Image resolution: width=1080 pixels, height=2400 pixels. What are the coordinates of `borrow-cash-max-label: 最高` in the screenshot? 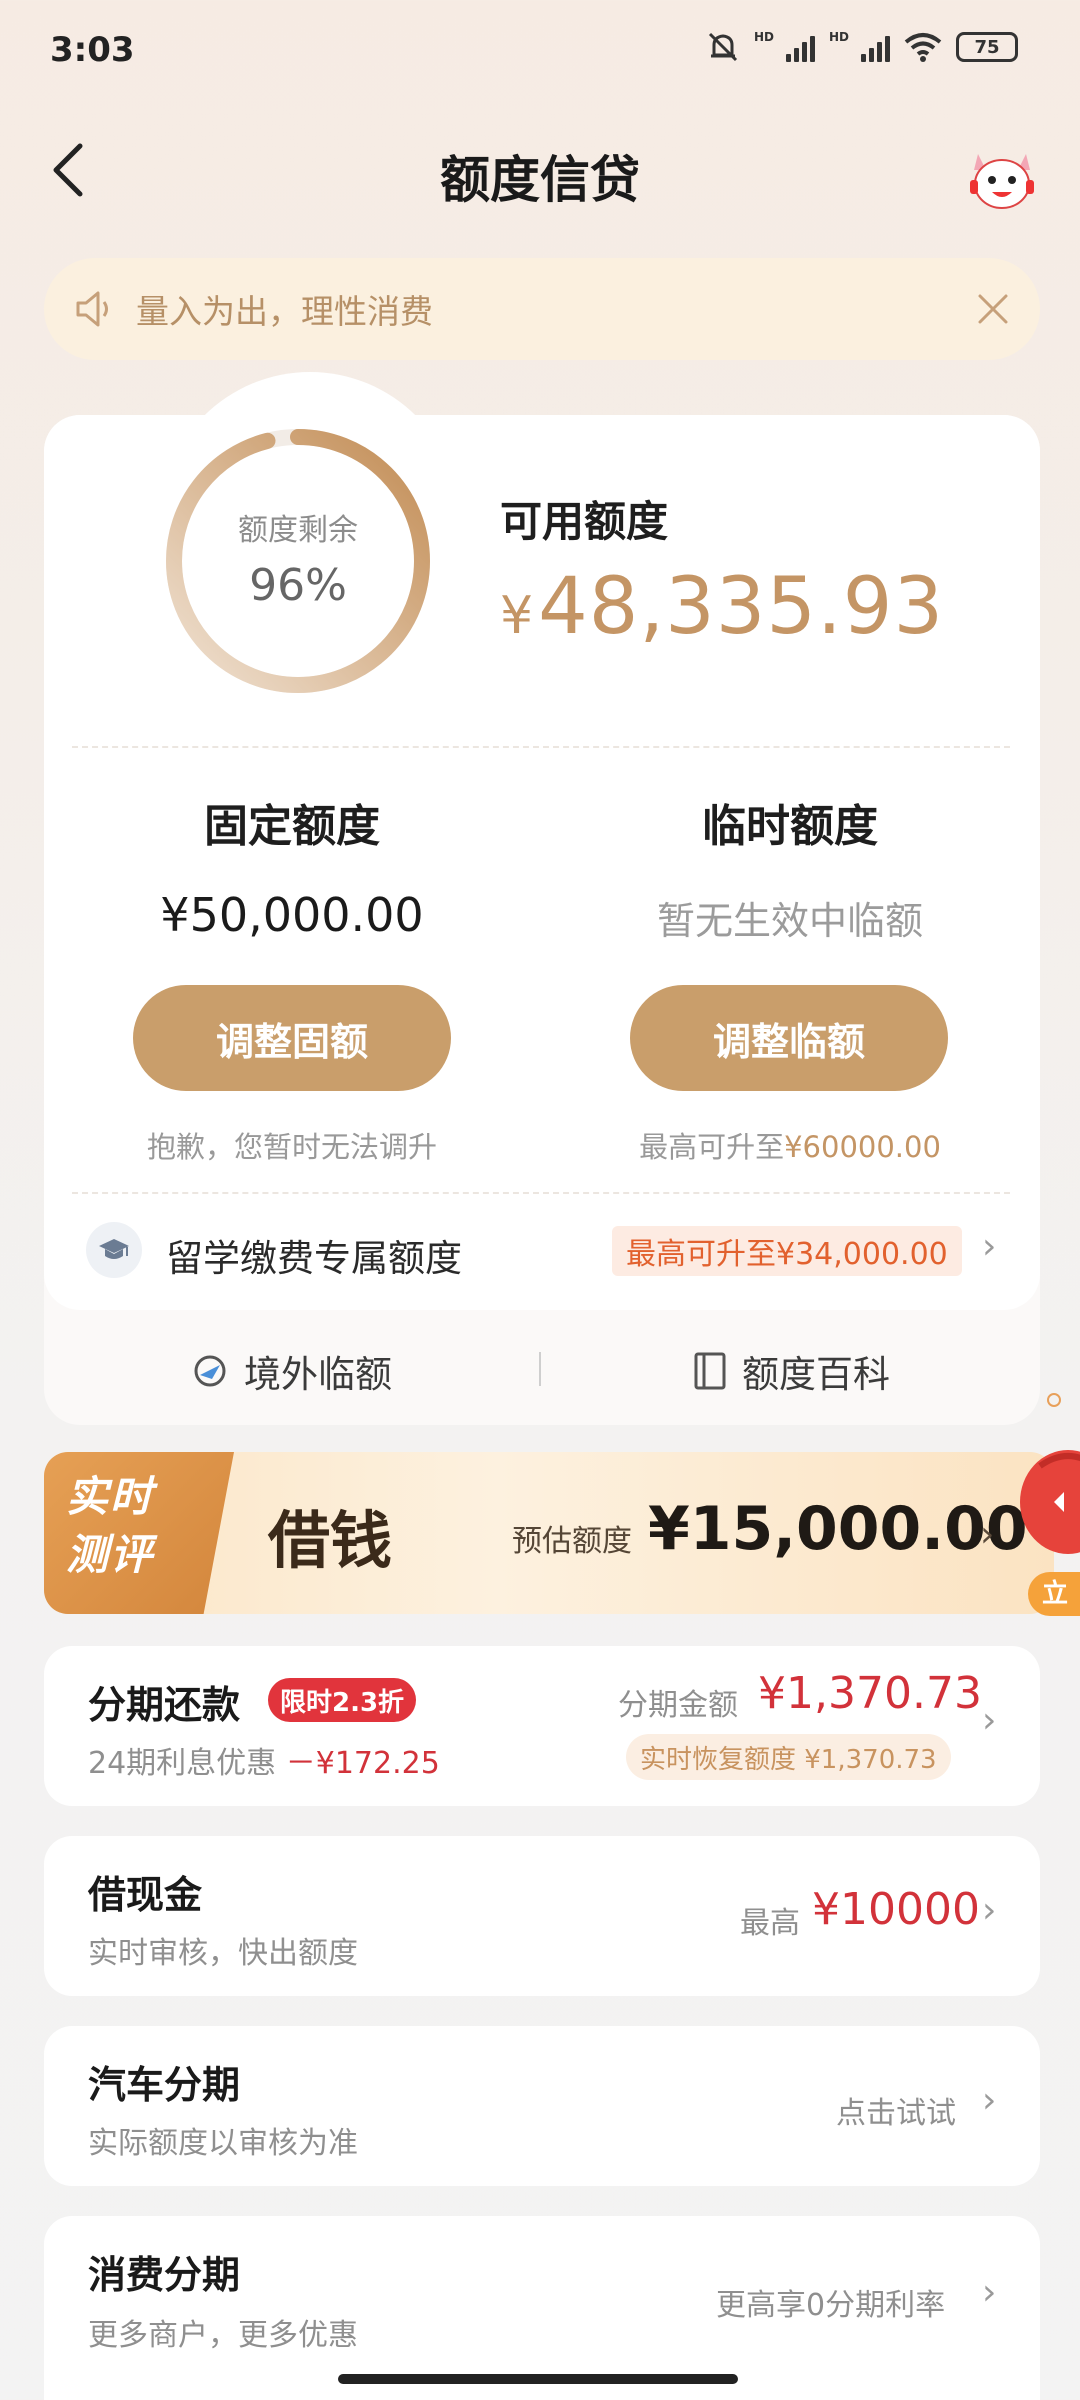 It's located at (770, 1923).